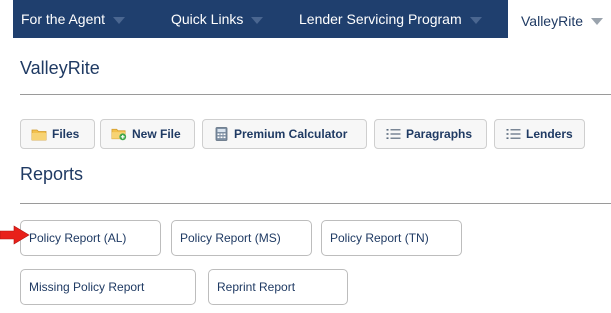 The height and width of the screenshot is (313, 611). Describe the element at coordinates (230, 238) in the screenshot. I see `button-label: Policy Report (MS)` at that location.